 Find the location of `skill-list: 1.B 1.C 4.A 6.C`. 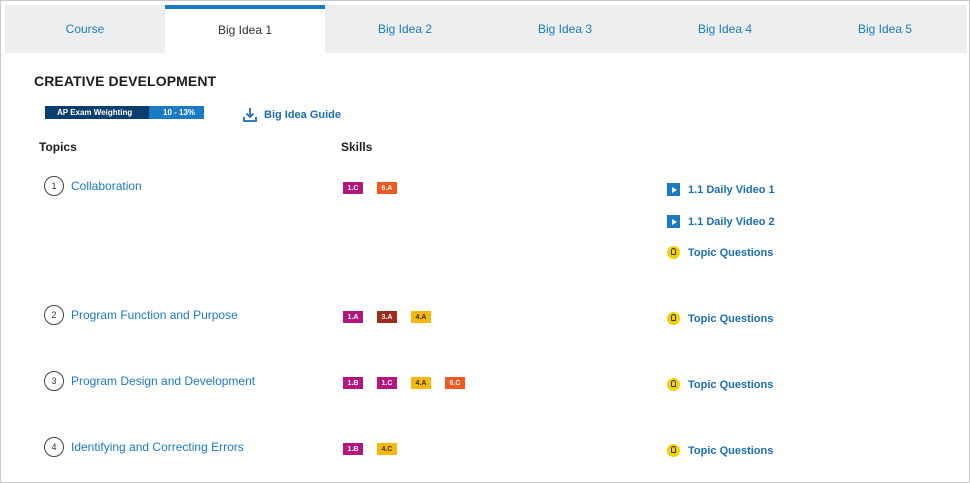

skill-list: 1.B 1.C 4.A 6.C is located at coordinates (410, 383).